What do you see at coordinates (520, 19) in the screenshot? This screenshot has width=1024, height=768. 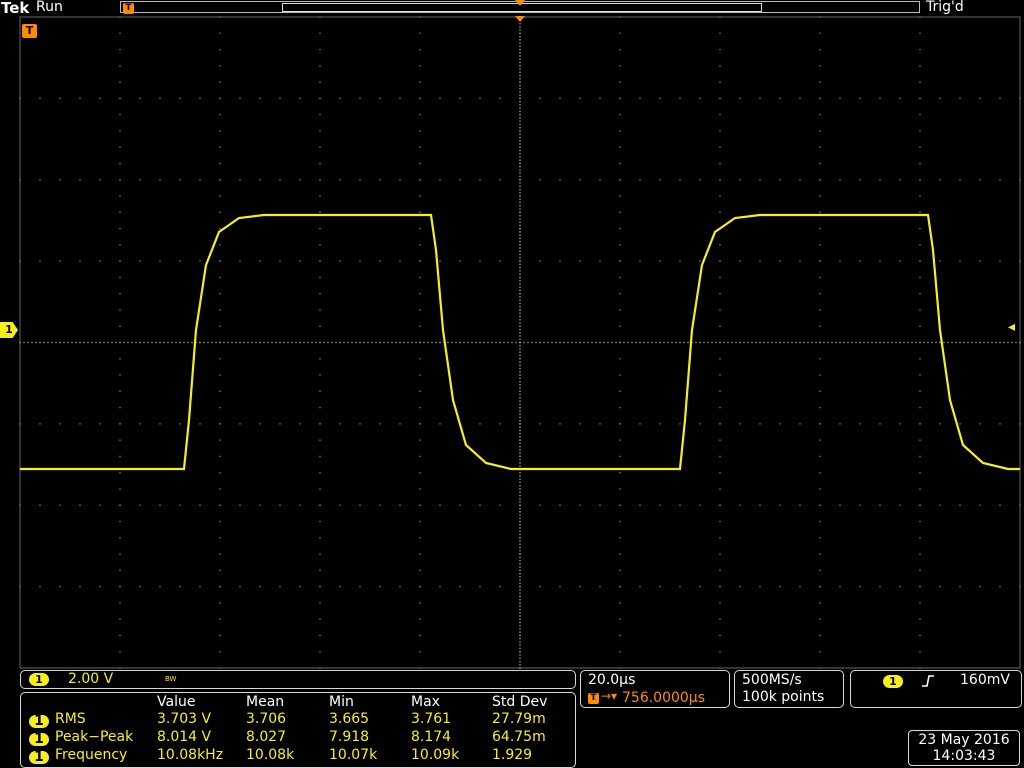 I see `trigger-position-icon` at bounding box center [520, 19].